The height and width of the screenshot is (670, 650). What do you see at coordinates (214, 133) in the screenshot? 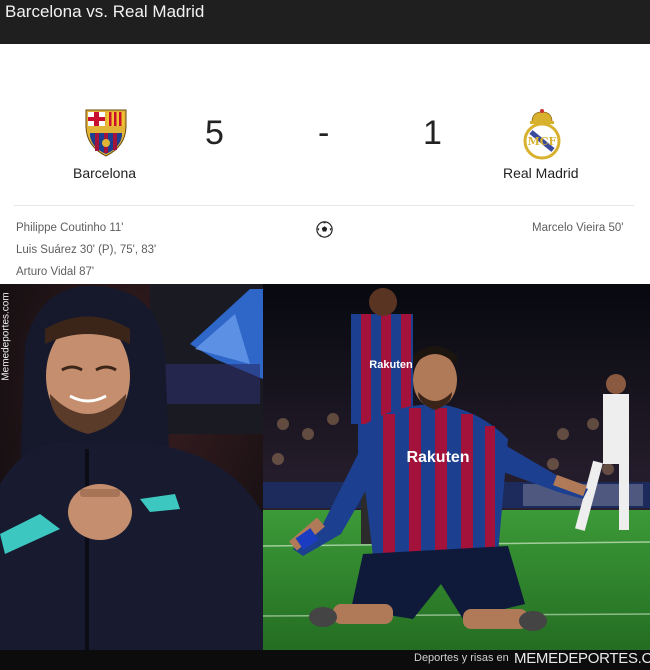
I see `home-score: 5` at bounding box center [214, 133].